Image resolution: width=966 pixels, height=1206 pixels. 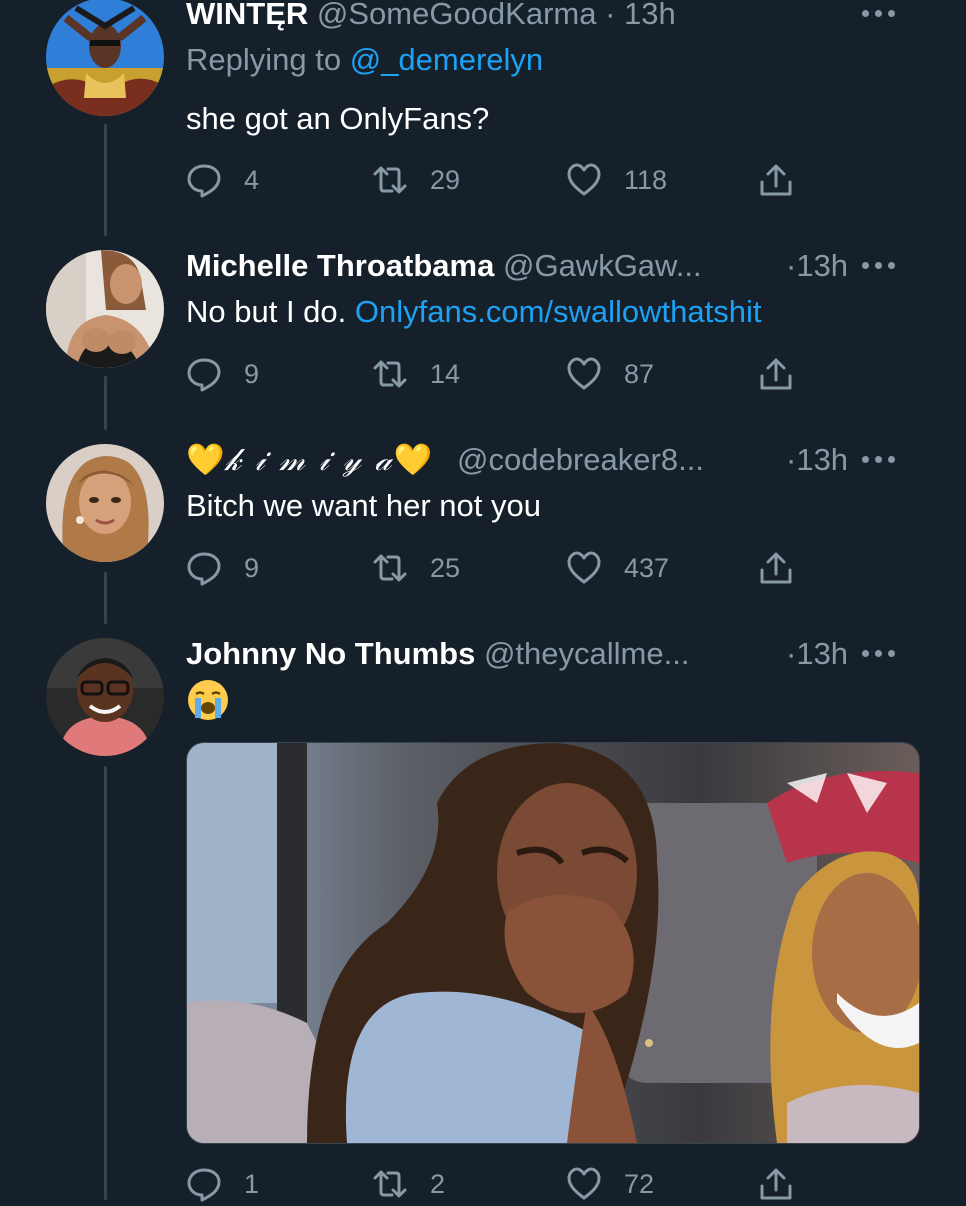 I want to click on replying-to: Replying to @_demerelyn, so click(x=364, y=60).